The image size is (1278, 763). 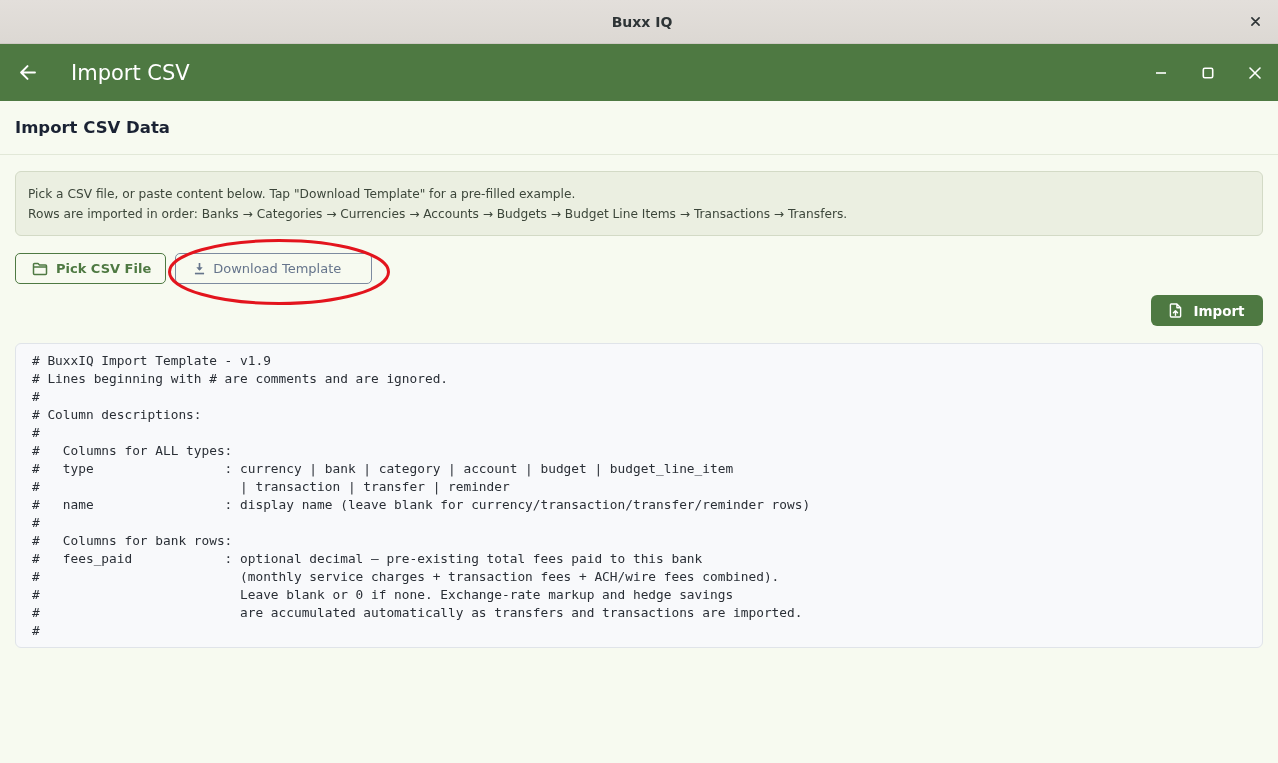 I want to click on download-template-button: Download Template, so click(x=274, y=268).